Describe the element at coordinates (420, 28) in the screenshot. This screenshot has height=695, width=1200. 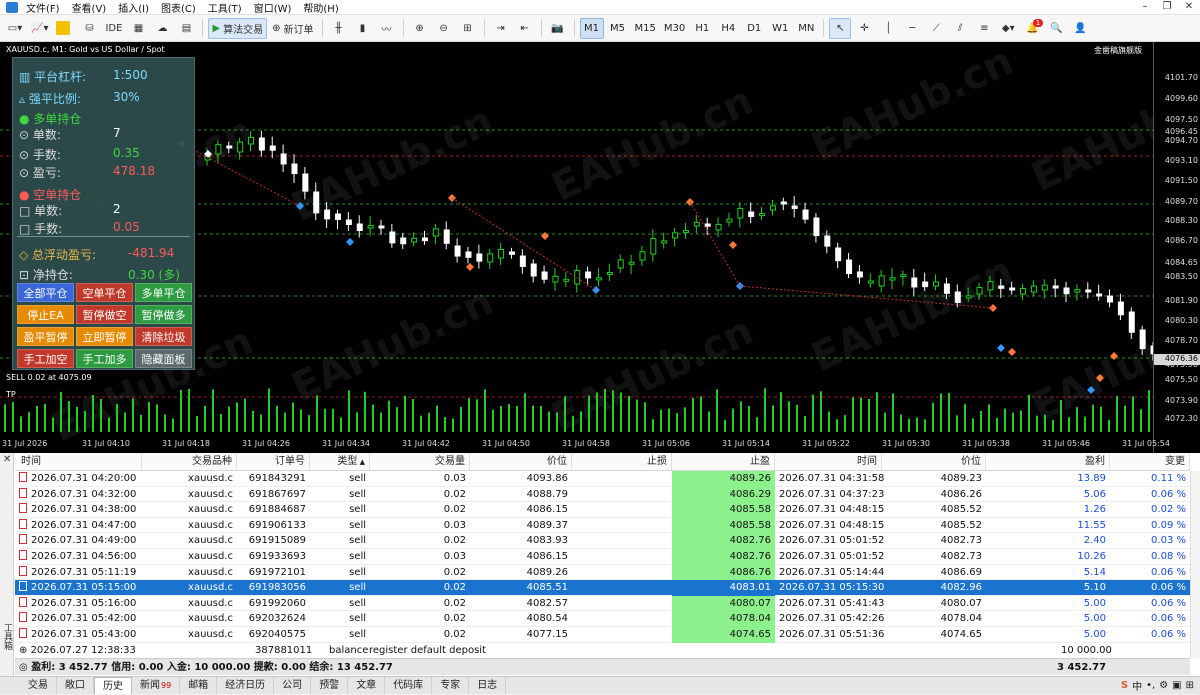
I see `zoom-in-icon: ⊕` at that location.